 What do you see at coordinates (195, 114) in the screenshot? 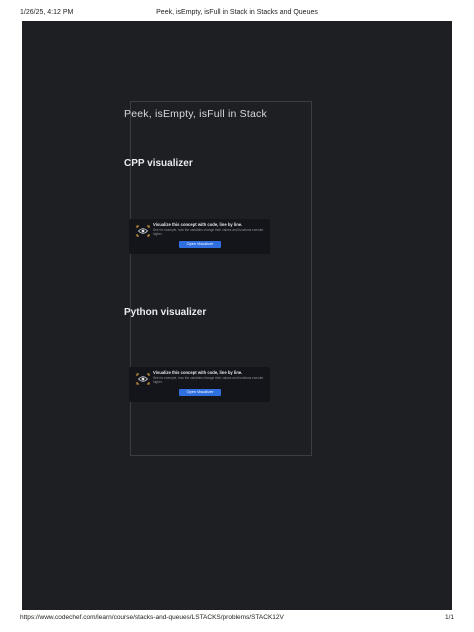
I see `page-title: Peek, isEmpty, isFull in Stack` at bounding box center [195, 114].